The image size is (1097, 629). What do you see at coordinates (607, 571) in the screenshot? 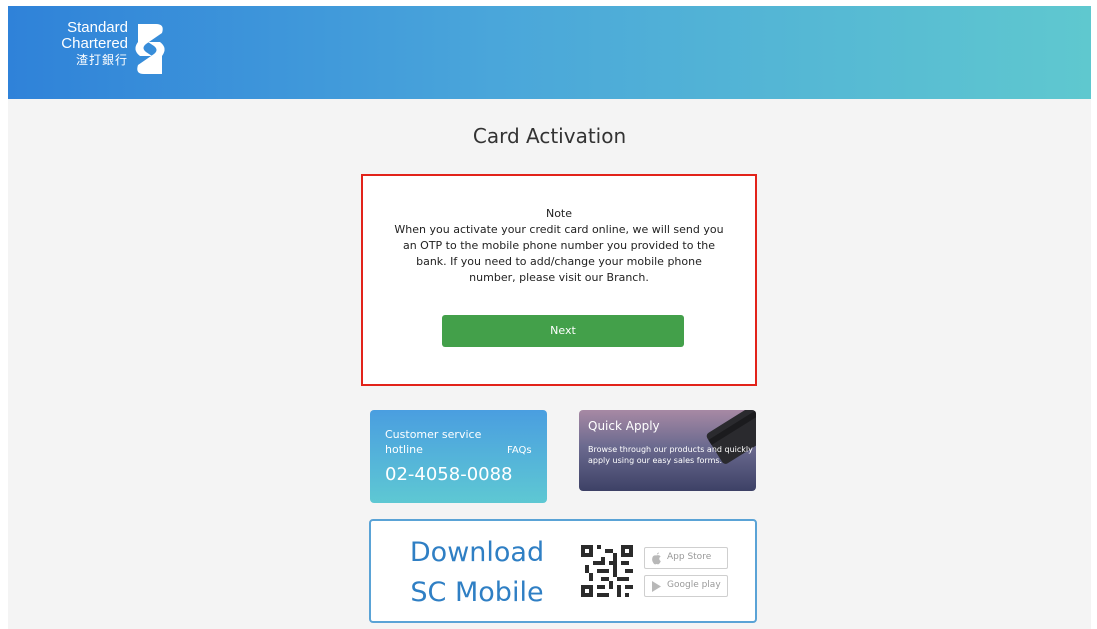
I see `qr-code-icon` at bounding box center [607, 571].